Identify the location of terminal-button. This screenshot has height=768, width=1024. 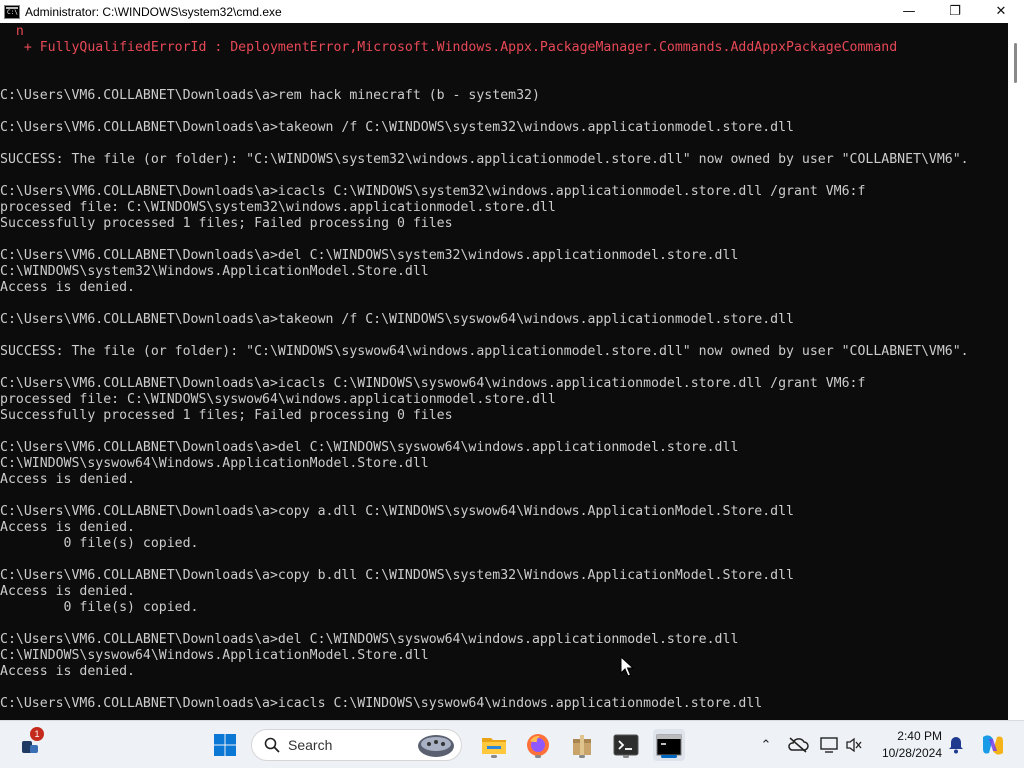
(626, 745).